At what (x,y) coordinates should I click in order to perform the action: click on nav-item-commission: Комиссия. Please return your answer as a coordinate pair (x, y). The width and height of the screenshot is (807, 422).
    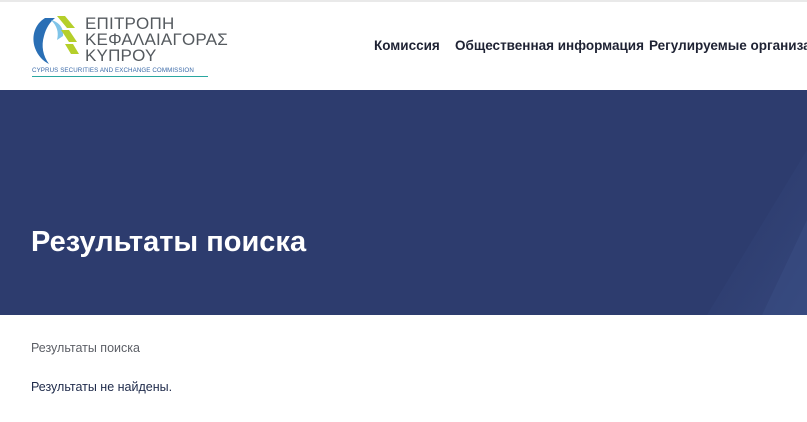
    Looking at the image, I should click on (407, 45).